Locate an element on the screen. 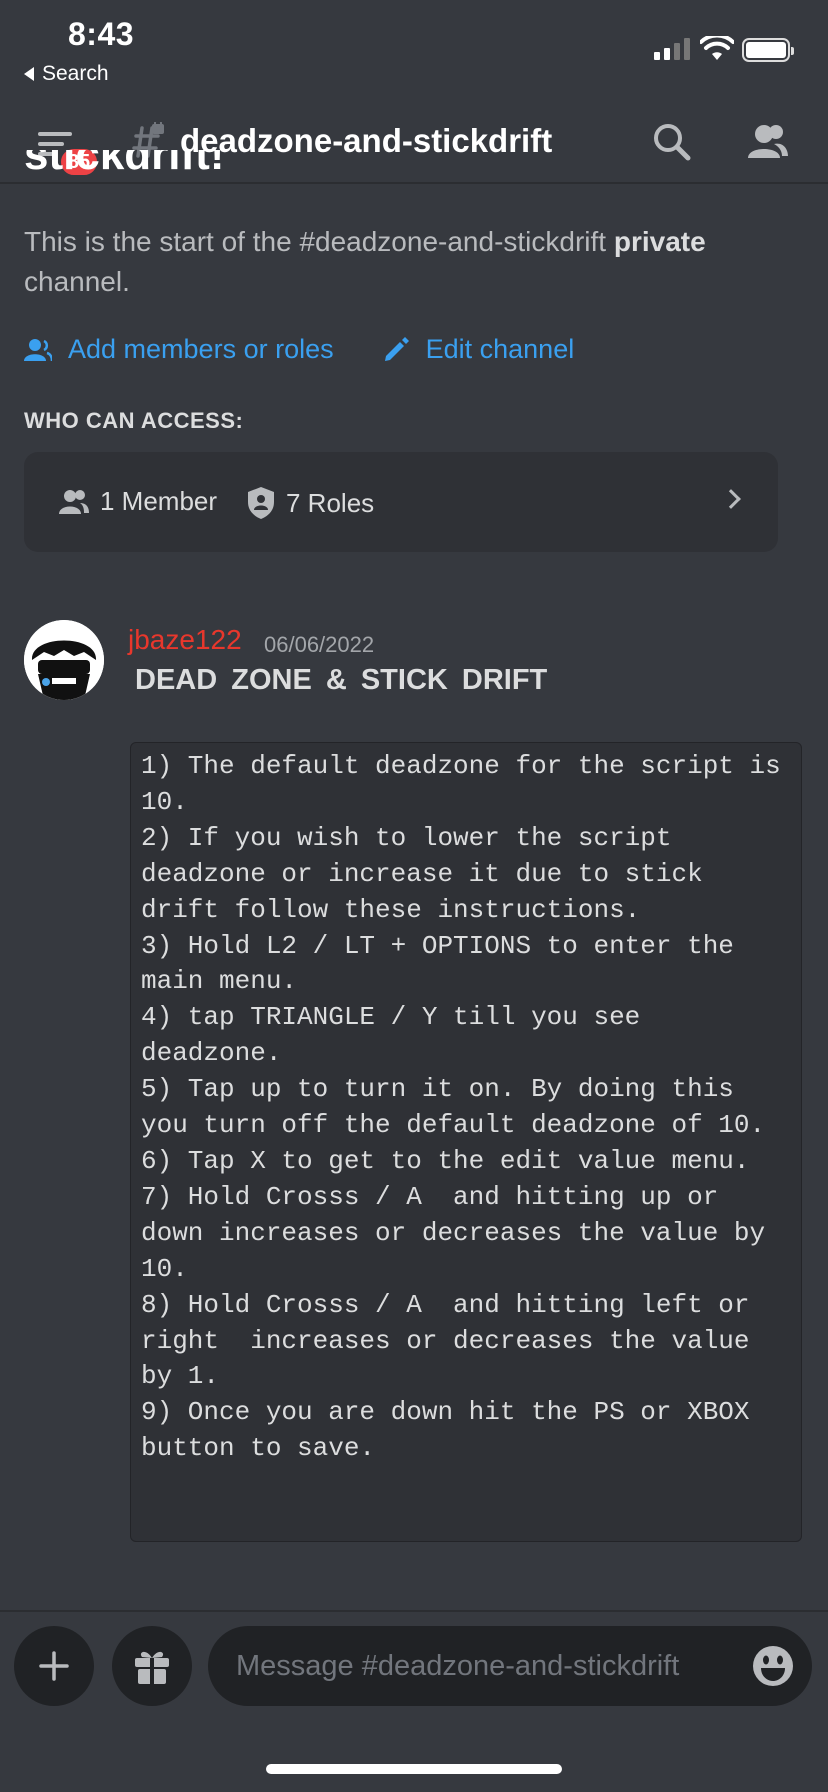  gift-button is located at coordinates (152, 1666).